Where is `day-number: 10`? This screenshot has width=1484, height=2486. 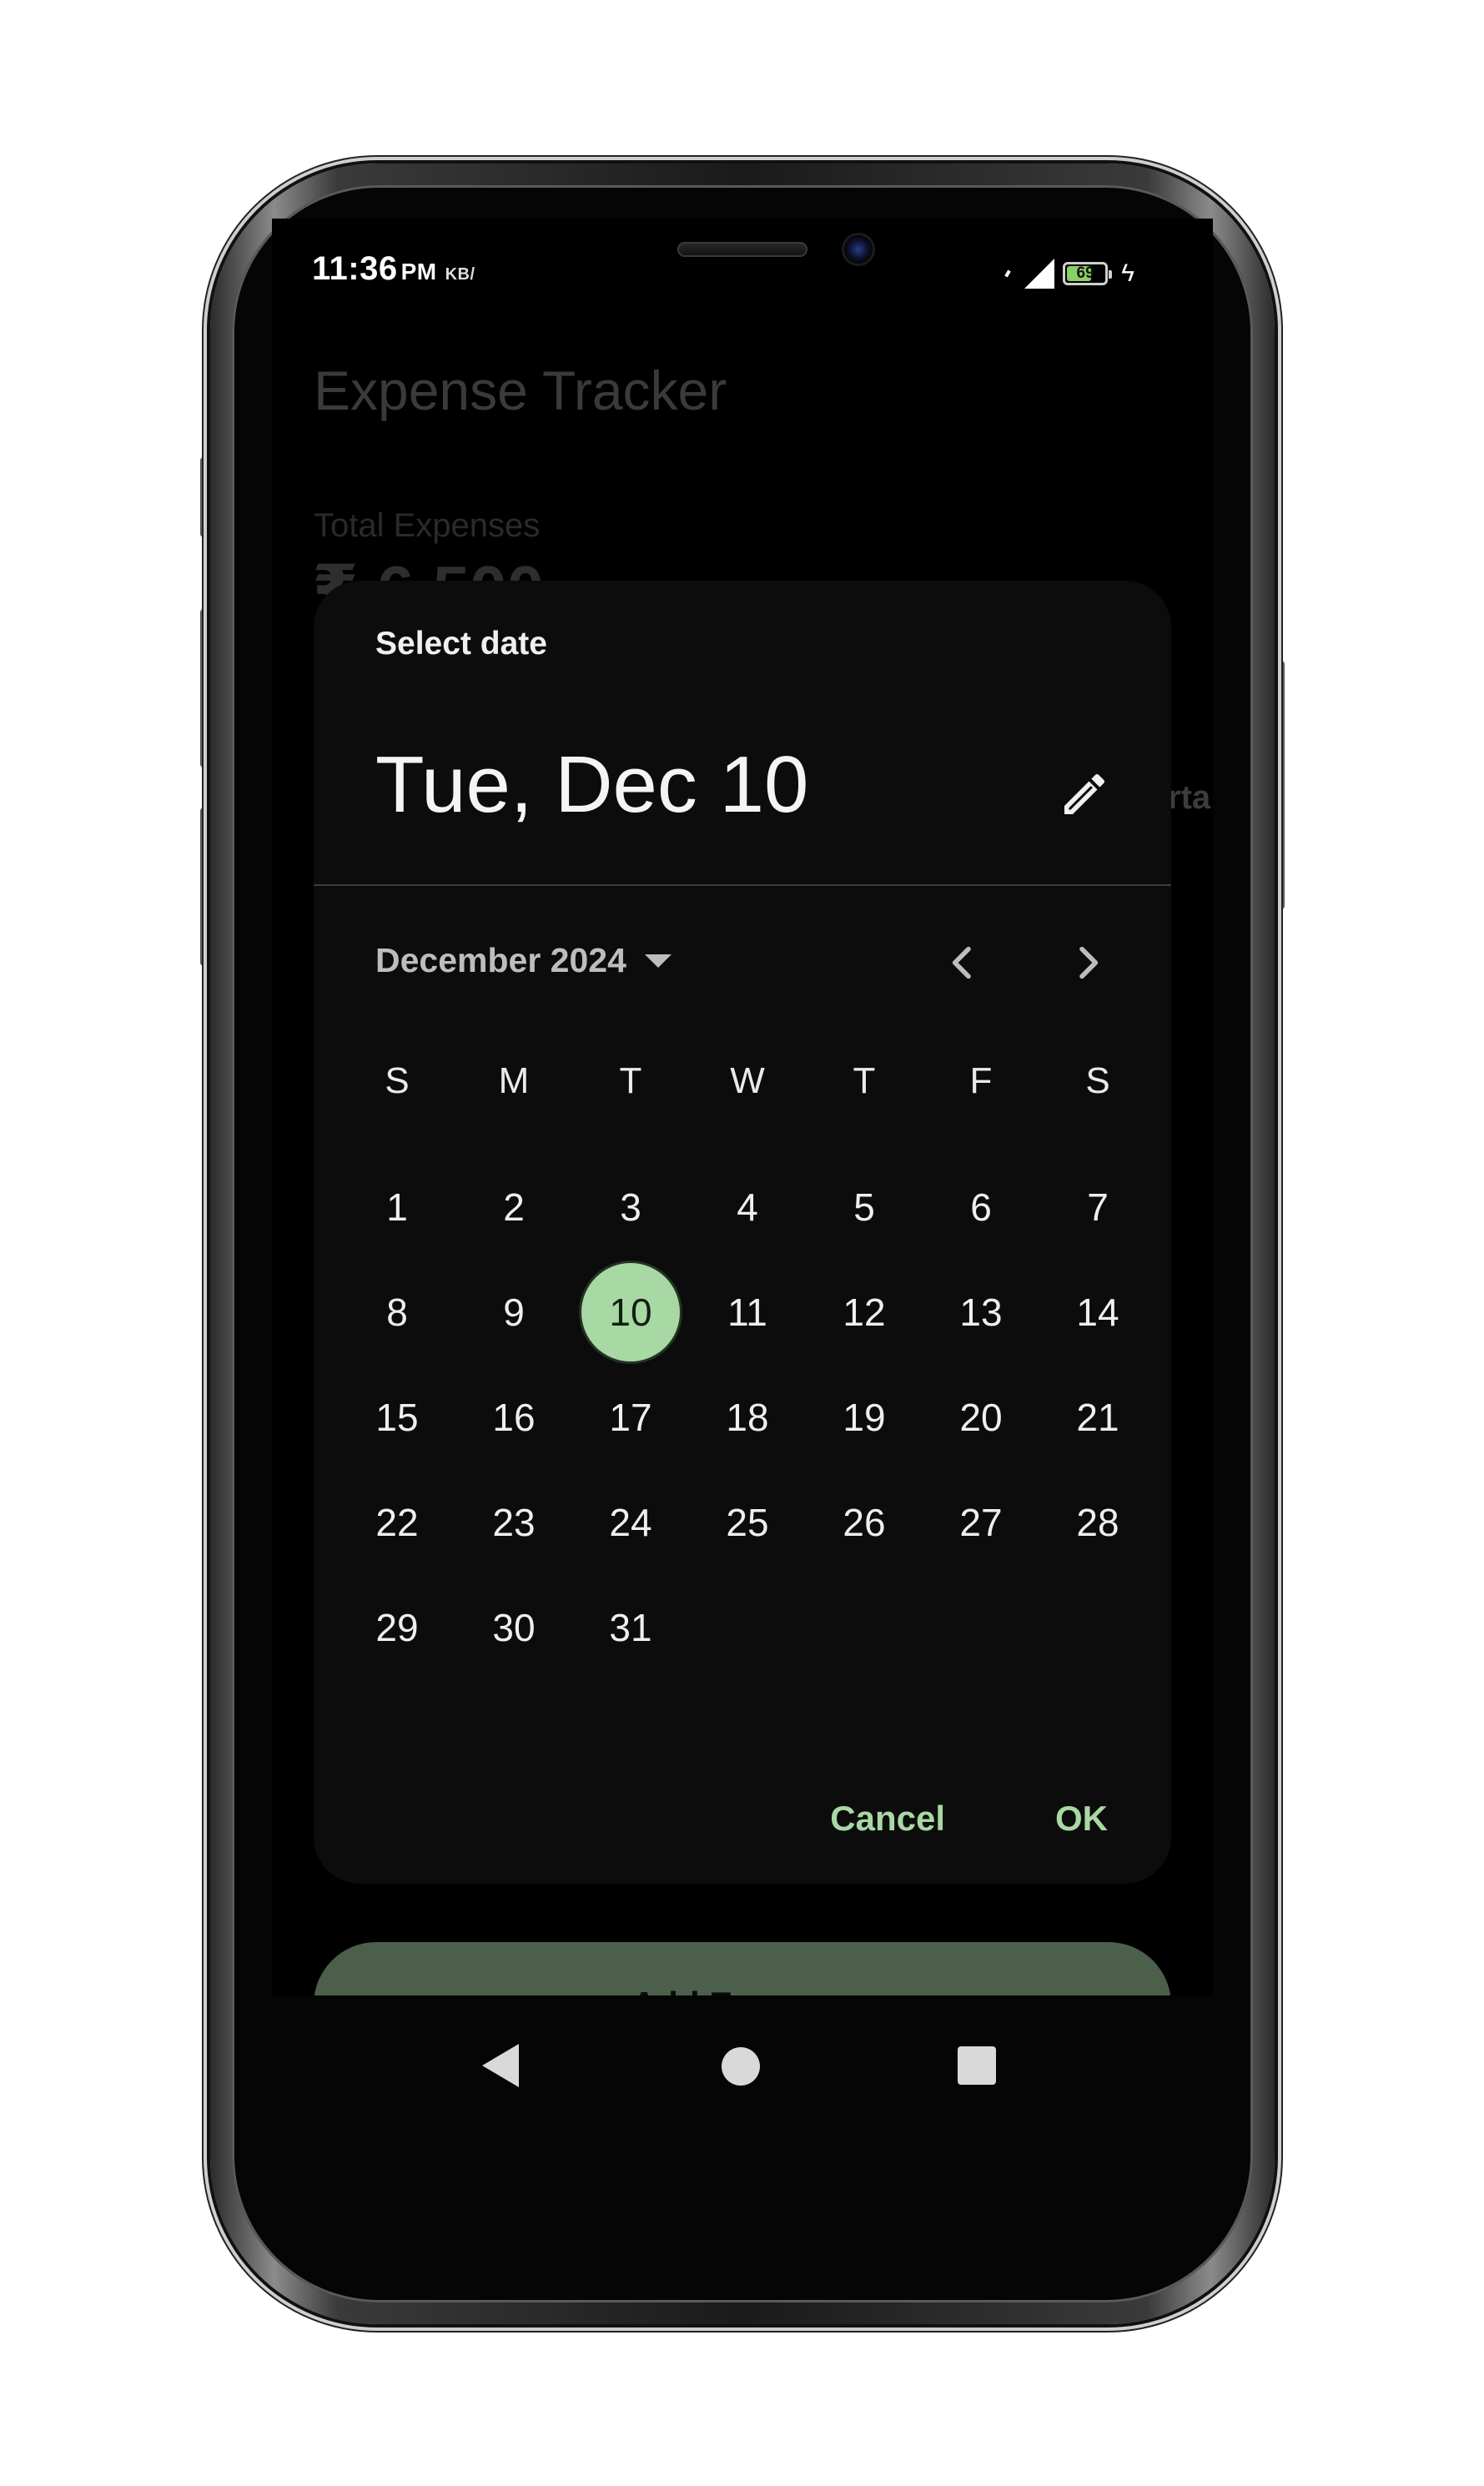 day-number: 10 is located at coordinates (630, 1312).